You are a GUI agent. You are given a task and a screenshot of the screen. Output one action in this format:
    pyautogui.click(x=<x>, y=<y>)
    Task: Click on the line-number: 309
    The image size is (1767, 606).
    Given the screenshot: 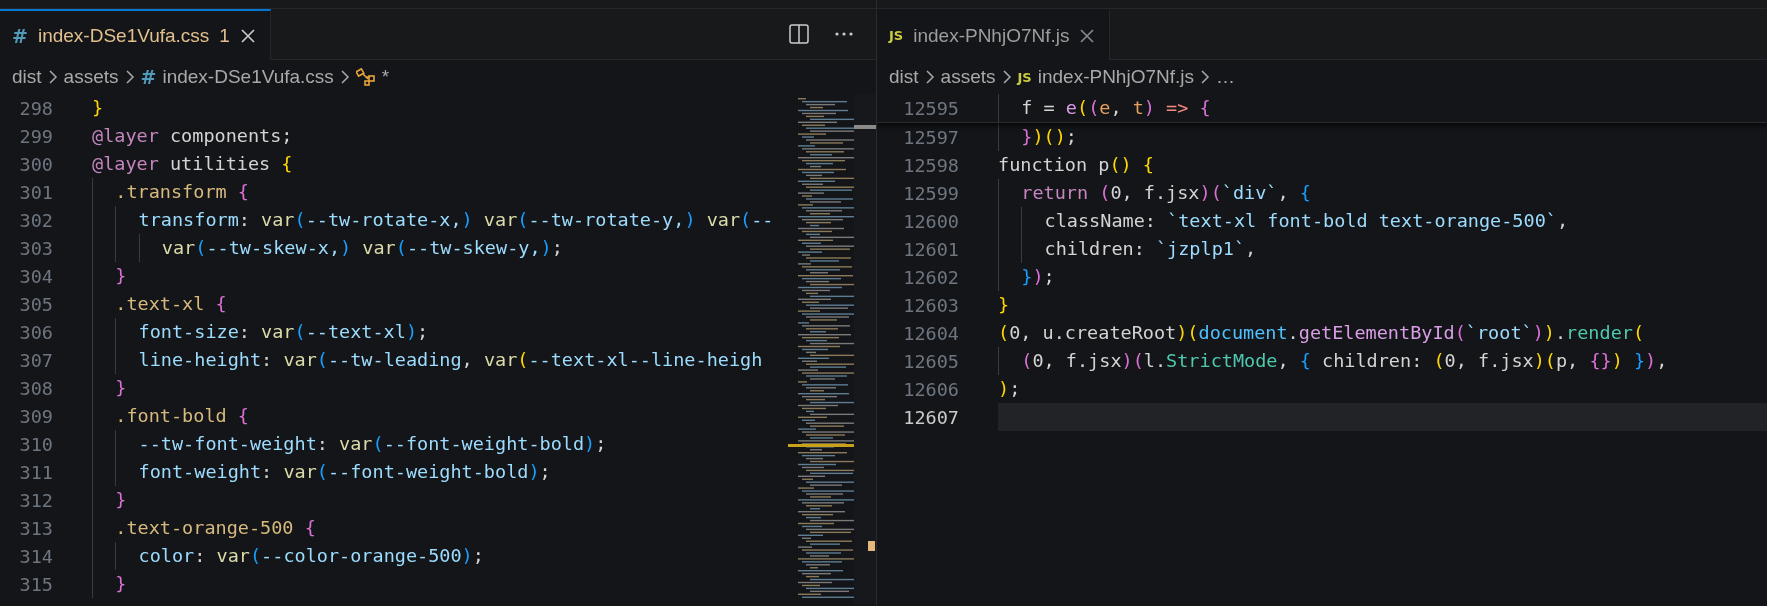 What is the action you would take?
    pyautogui.click(x=36, y=416)
    